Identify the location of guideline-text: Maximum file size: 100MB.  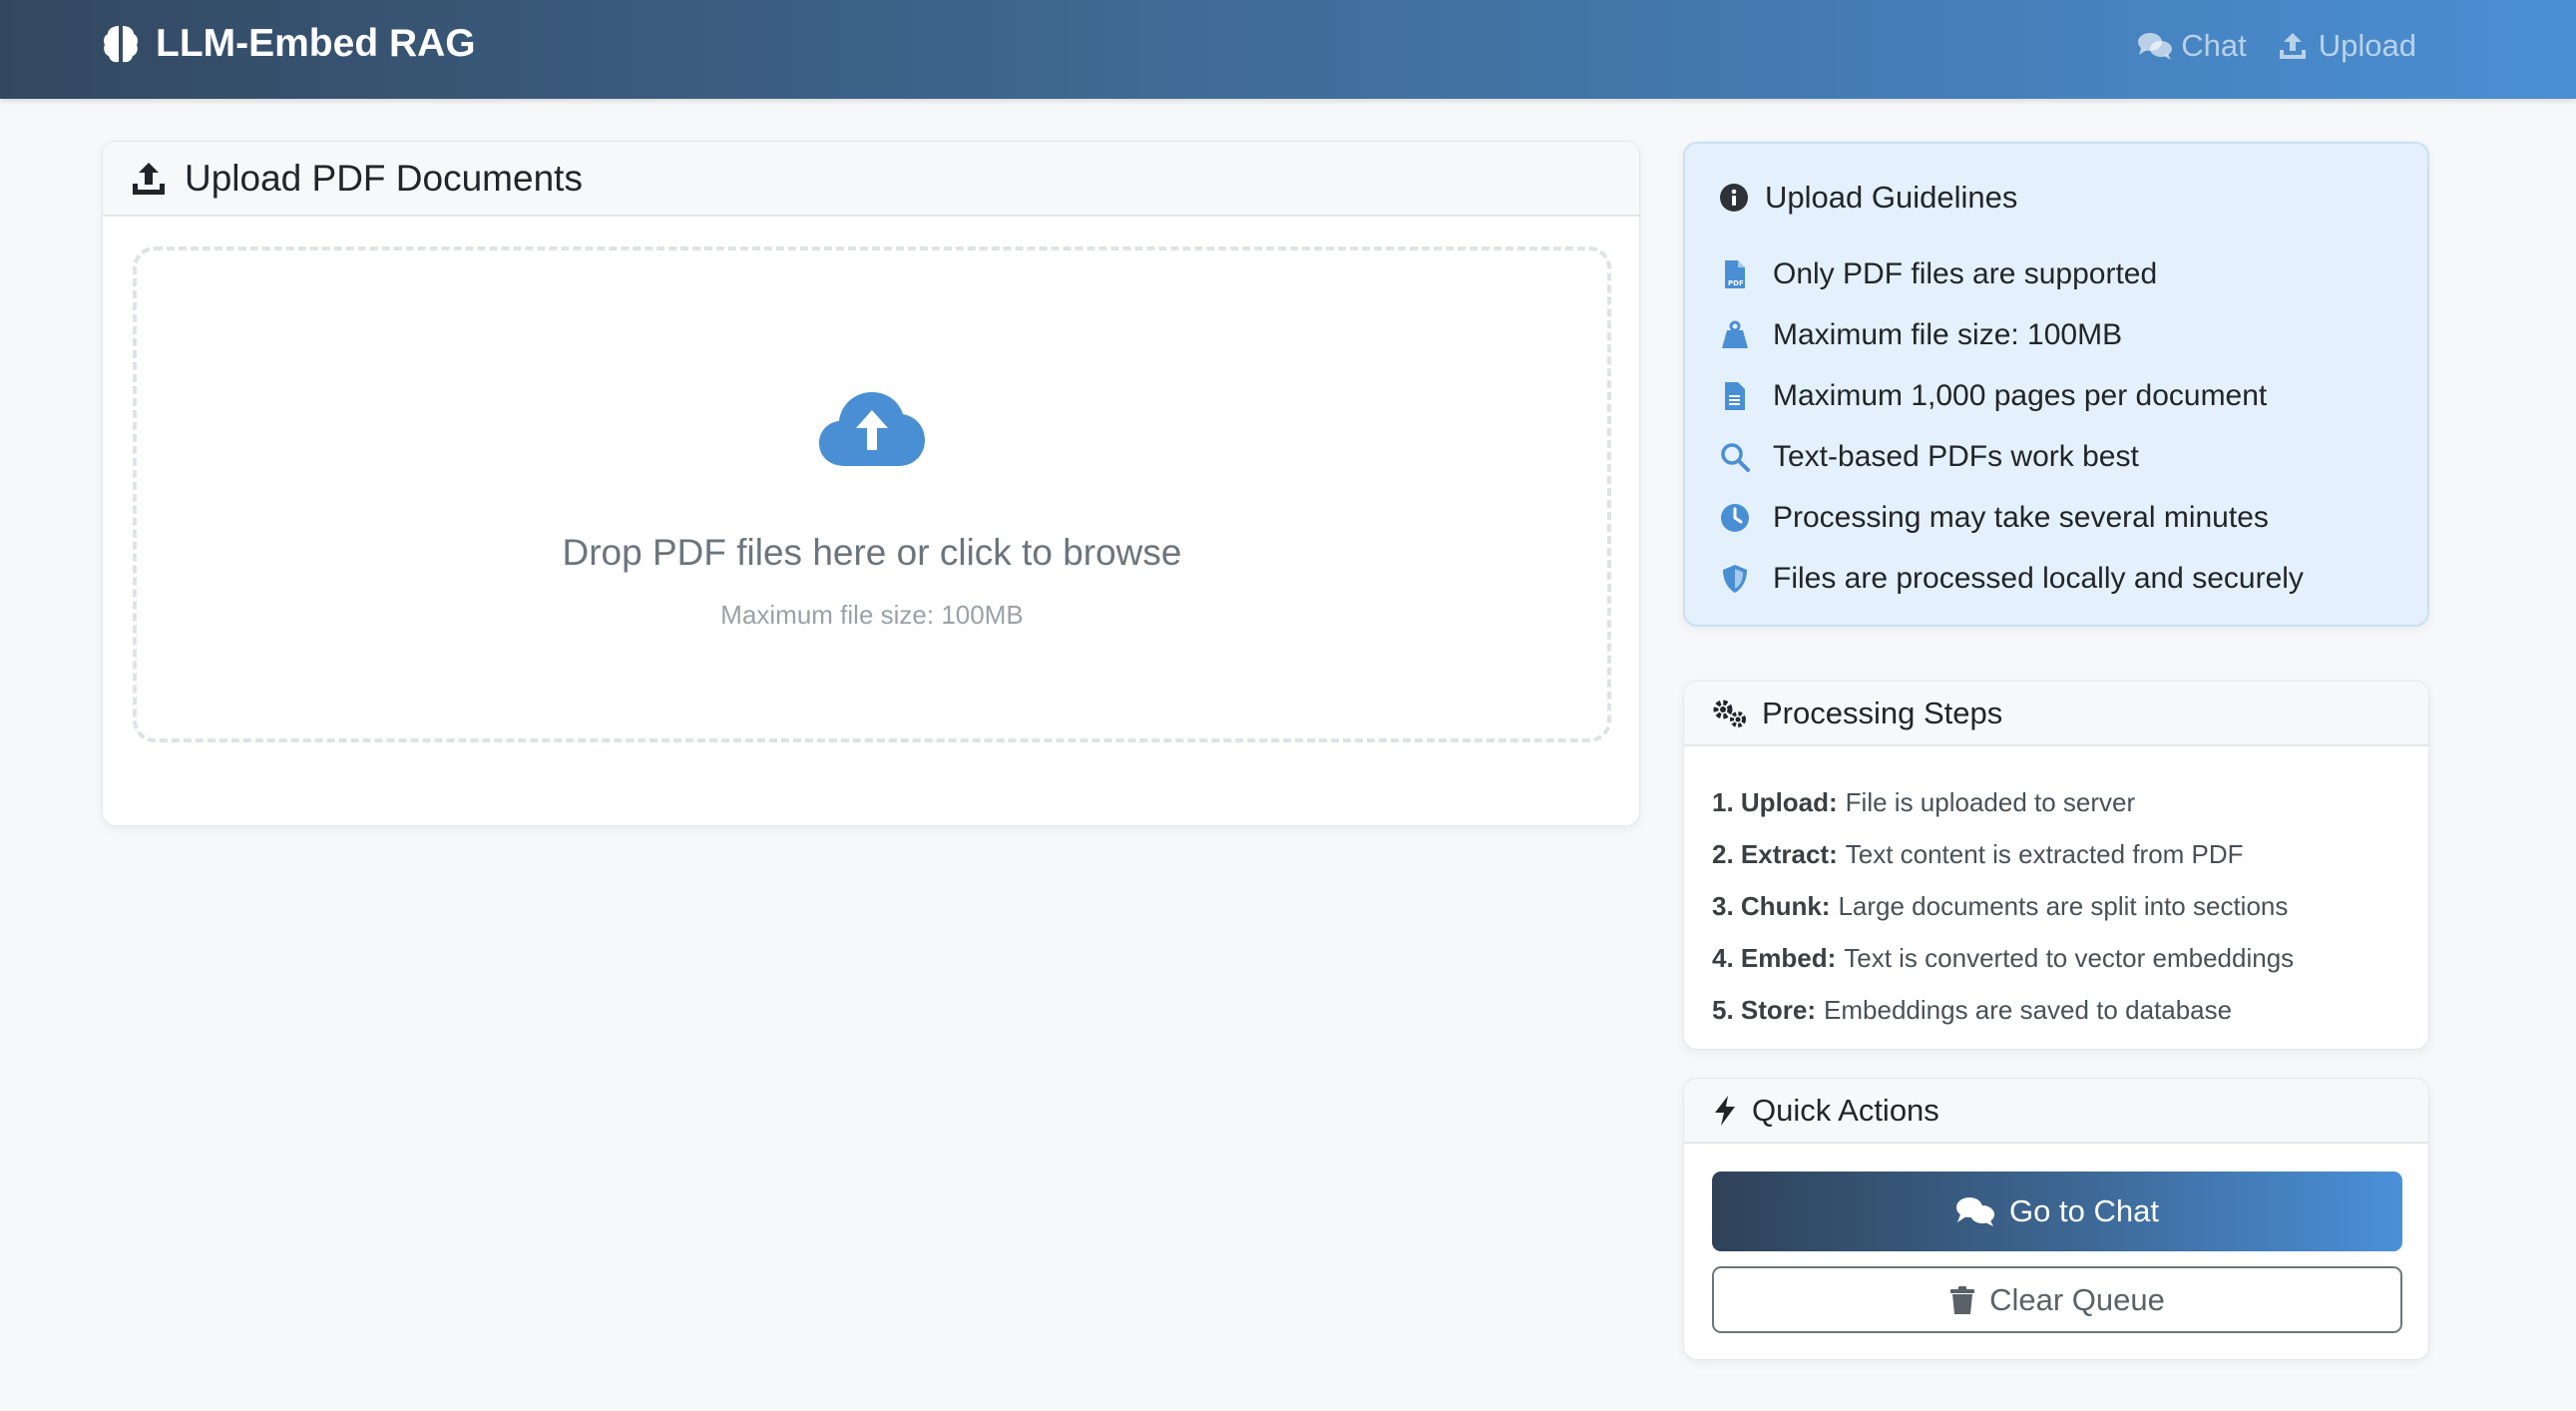
(1948, 334).